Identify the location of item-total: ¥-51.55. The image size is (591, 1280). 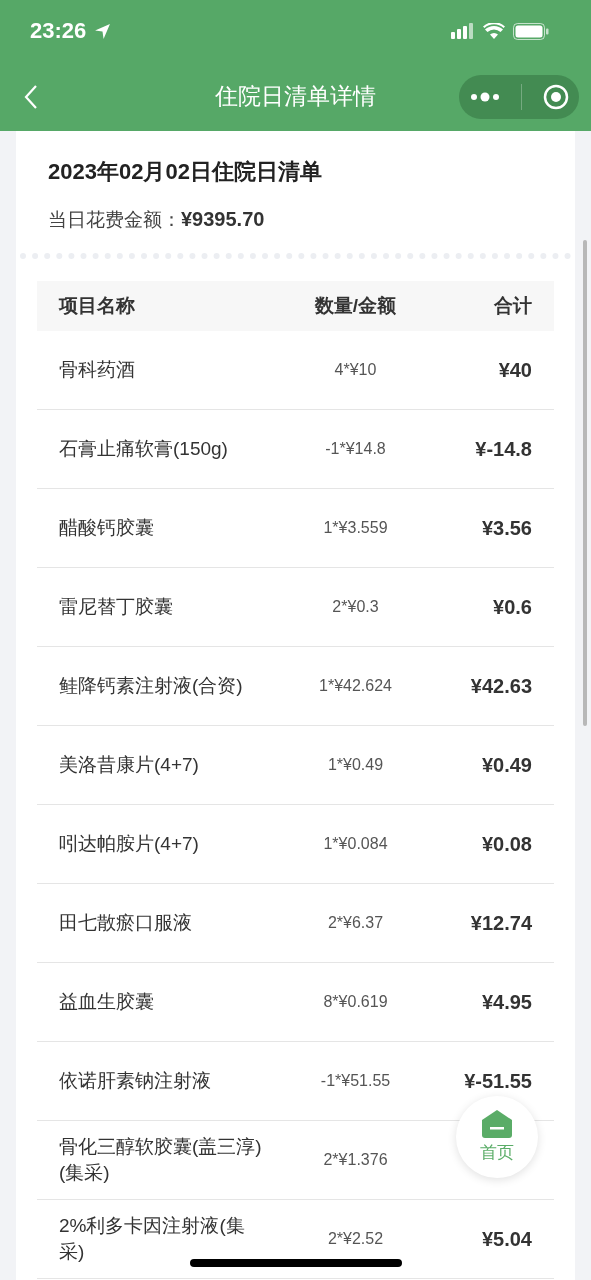
(498, 1081).